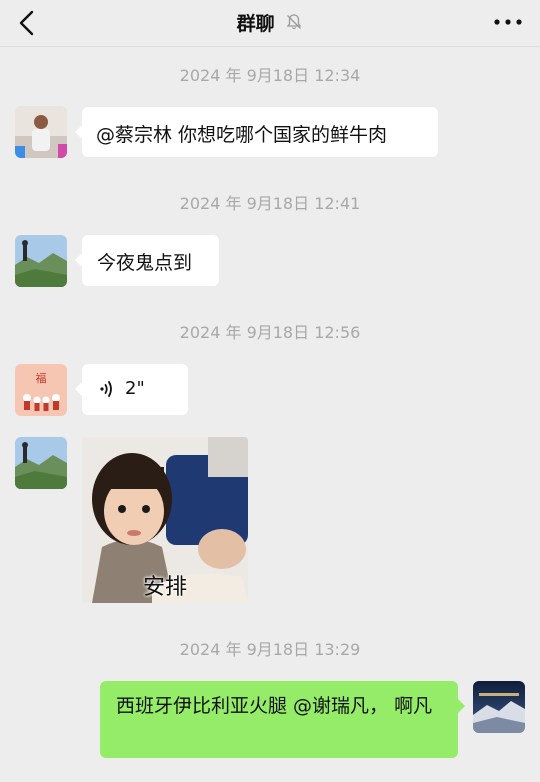 The image size is (540, 782). What do you see at coordinates (270, 649) in the screenshot?
I see `timestamp: 2024 年 9月18日 13:29` at bounding box center [270, 649].